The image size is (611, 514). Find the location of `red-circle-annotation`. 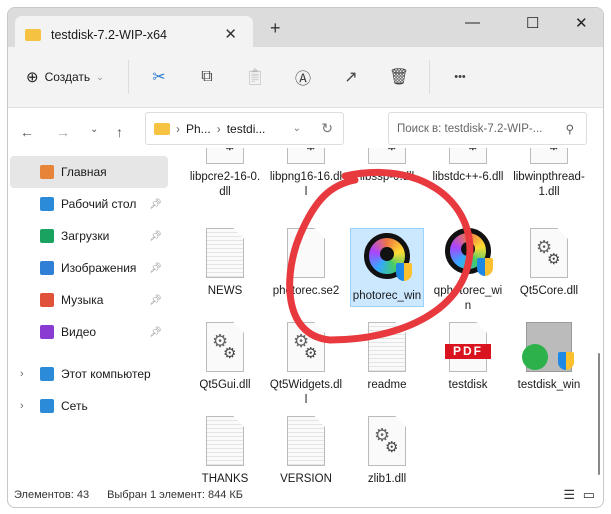

red-circle-annotation is located at coordinates (380, 256).